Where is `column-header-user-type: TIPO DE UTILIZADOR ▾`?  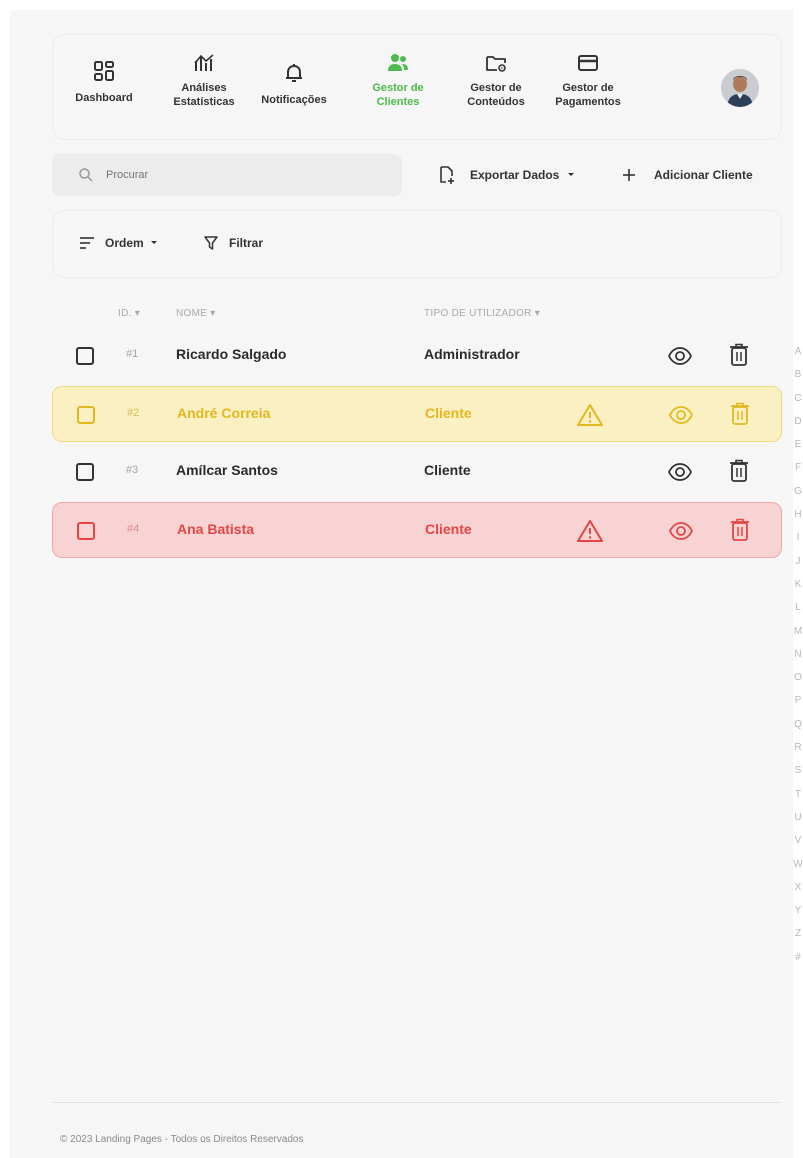 column-header-user-type: TIPO DE UTILIZADOR ▾ is located at coordinates (482, 313).